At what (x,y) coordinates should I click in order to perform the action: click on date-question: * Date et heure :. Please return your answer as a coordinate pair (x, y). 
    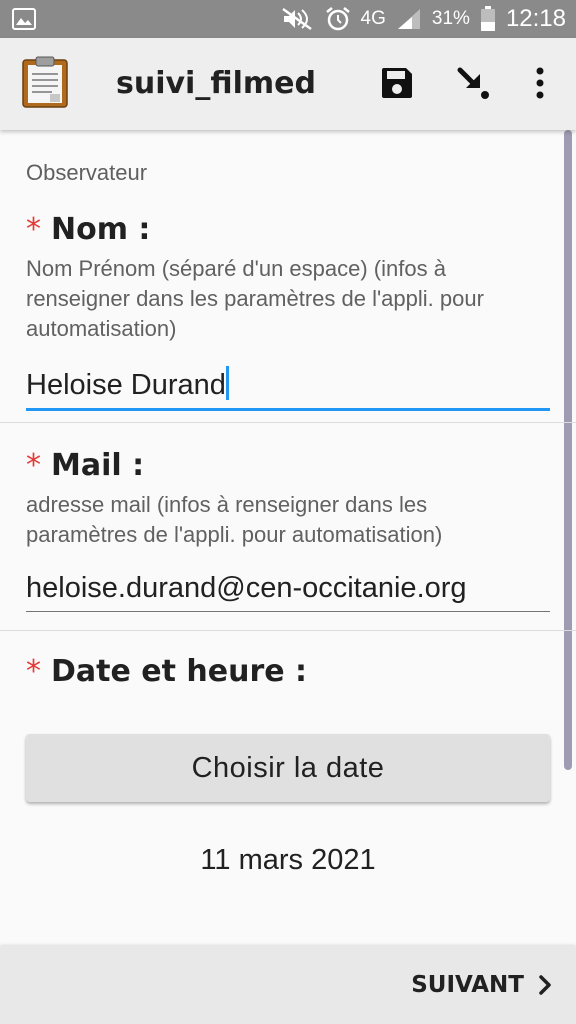
    Looking at the image, I should click on (166, 671).